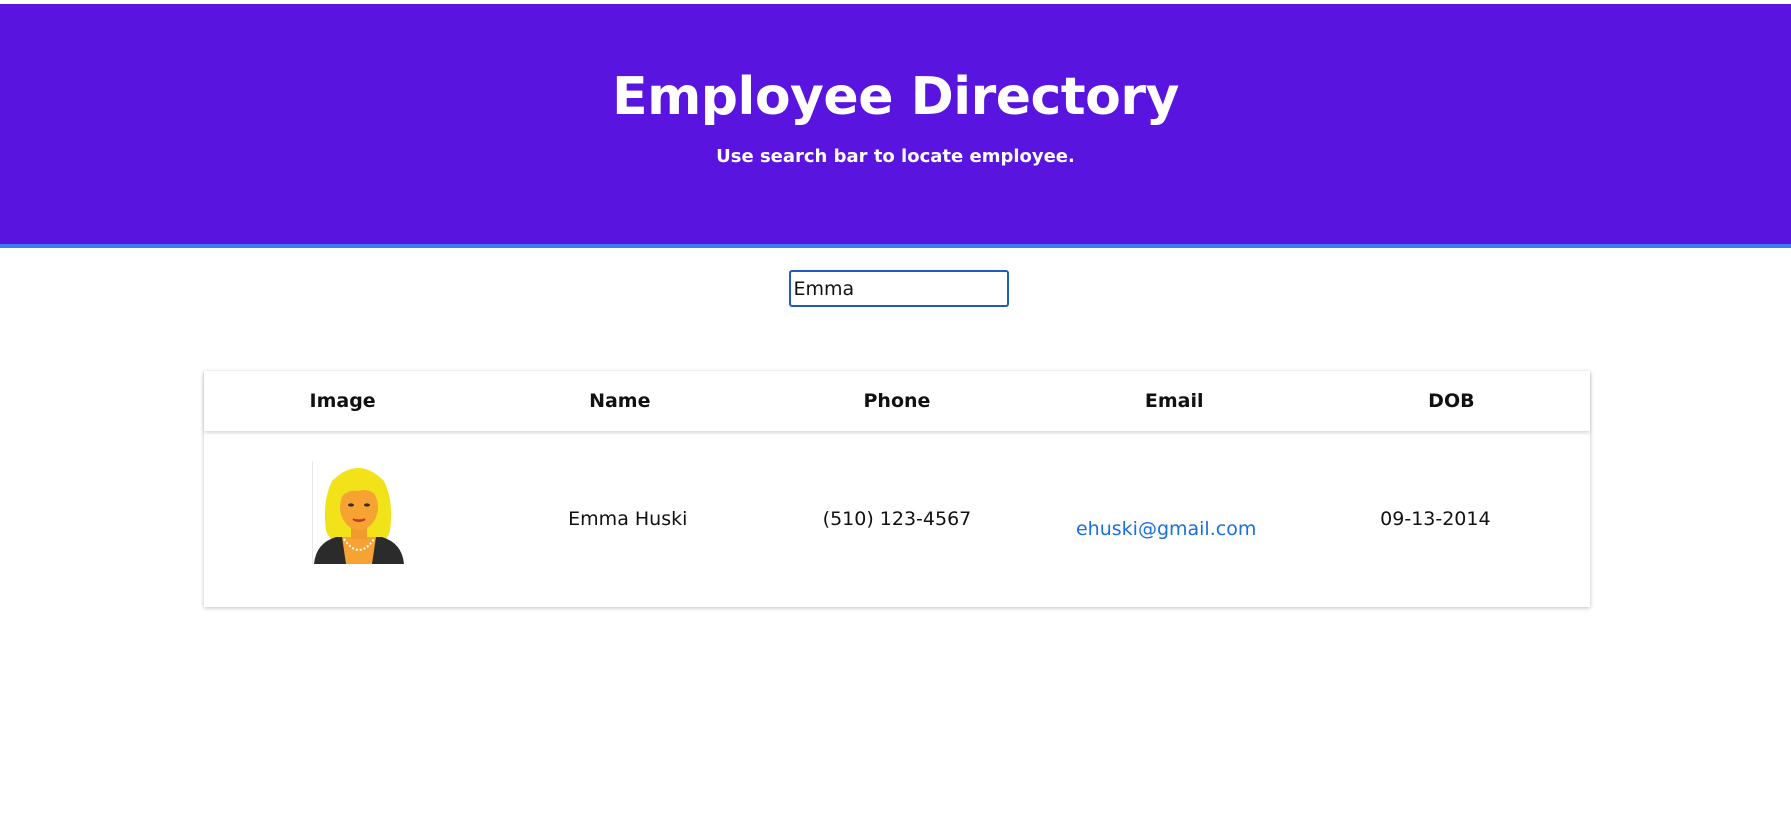 This screenshot has width=1791, height=838. What do you see at coordinates (895, 156) in the screenshot?
I see `page-subtitle: Use search bar to locate employee.` at bounding box center [895, 156].